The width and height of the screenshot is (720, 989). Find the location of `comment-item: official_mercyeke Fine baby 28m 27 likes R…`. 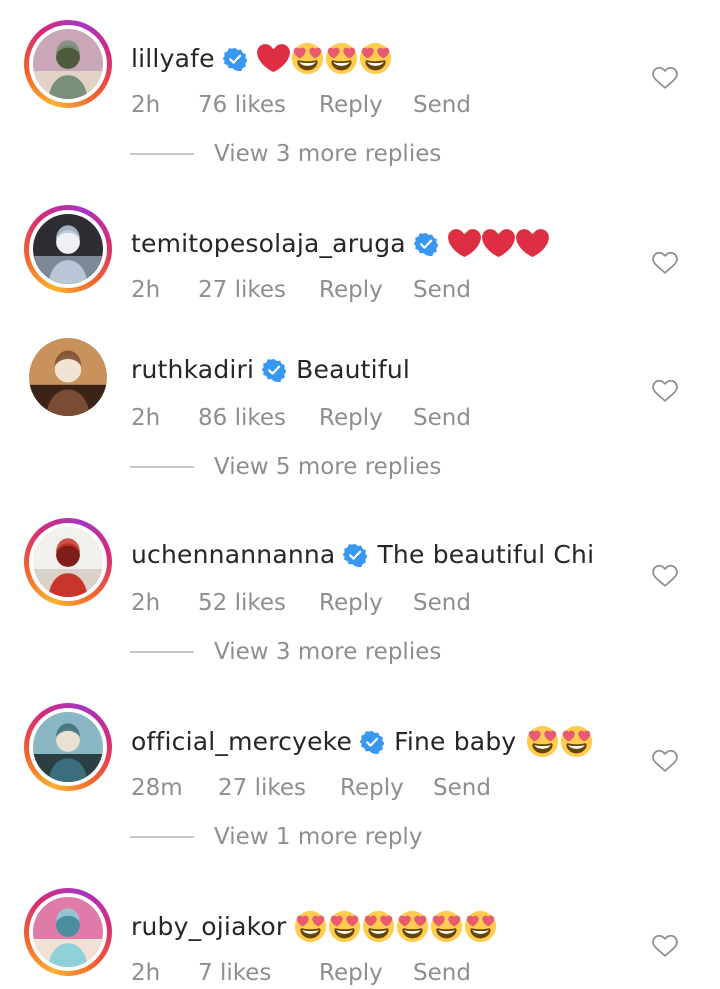

comment-item: official_mercyeke Fine baby 28m 27 likes R… is located at coordinates (360, 753).